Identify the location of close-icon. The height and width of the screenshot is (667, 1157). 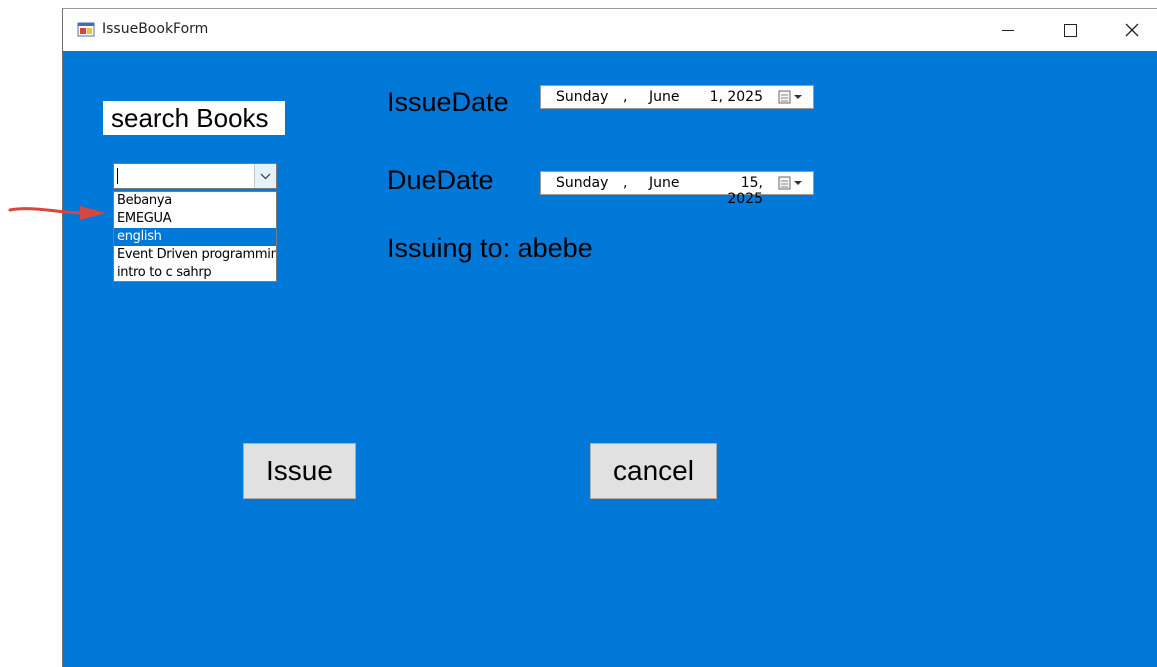
(1132, 30).